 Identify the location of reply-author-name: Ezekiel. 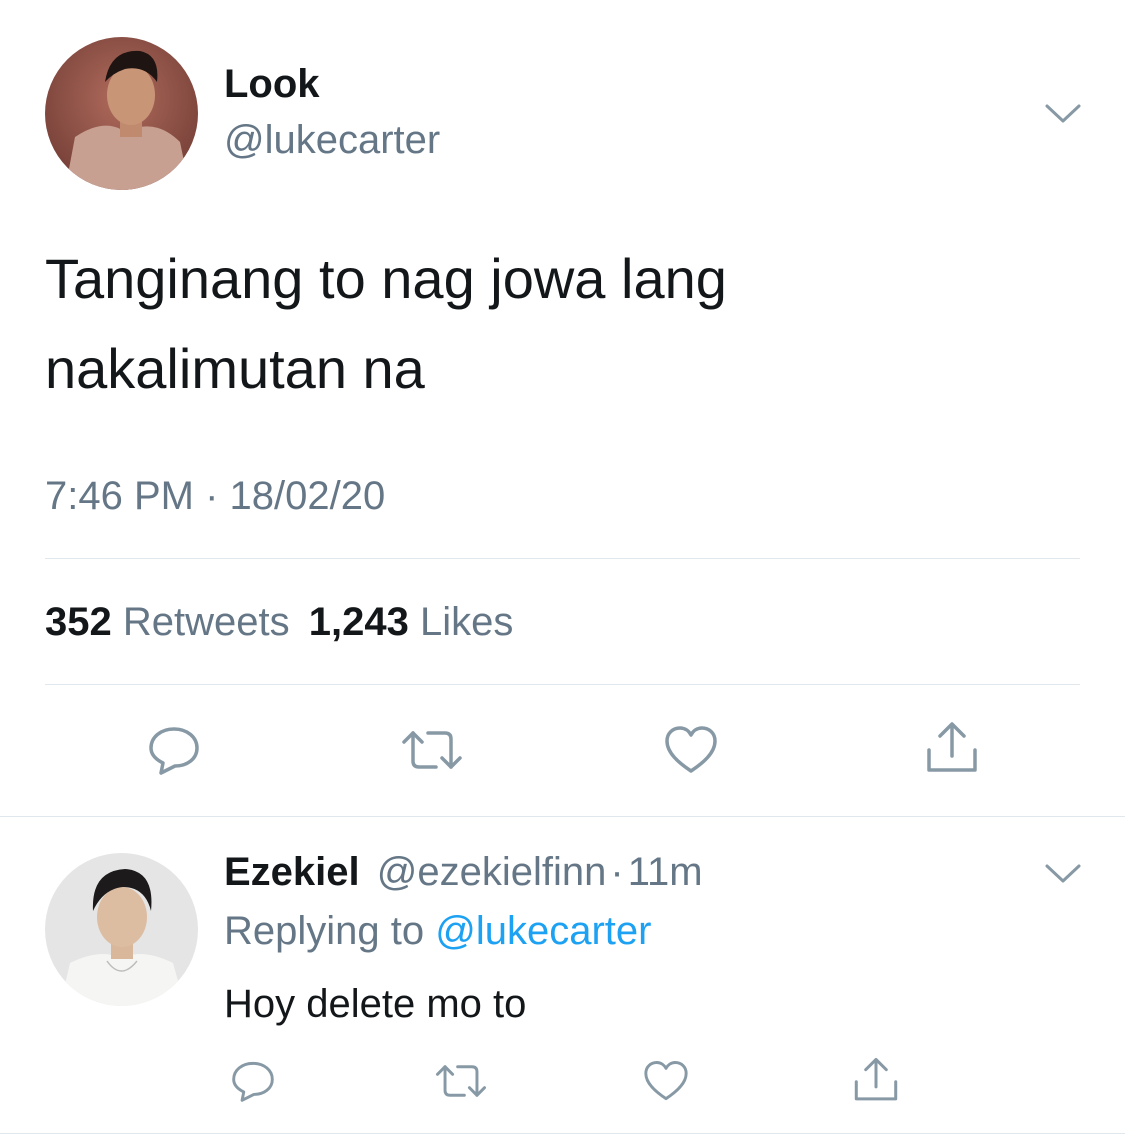
(292, 872).